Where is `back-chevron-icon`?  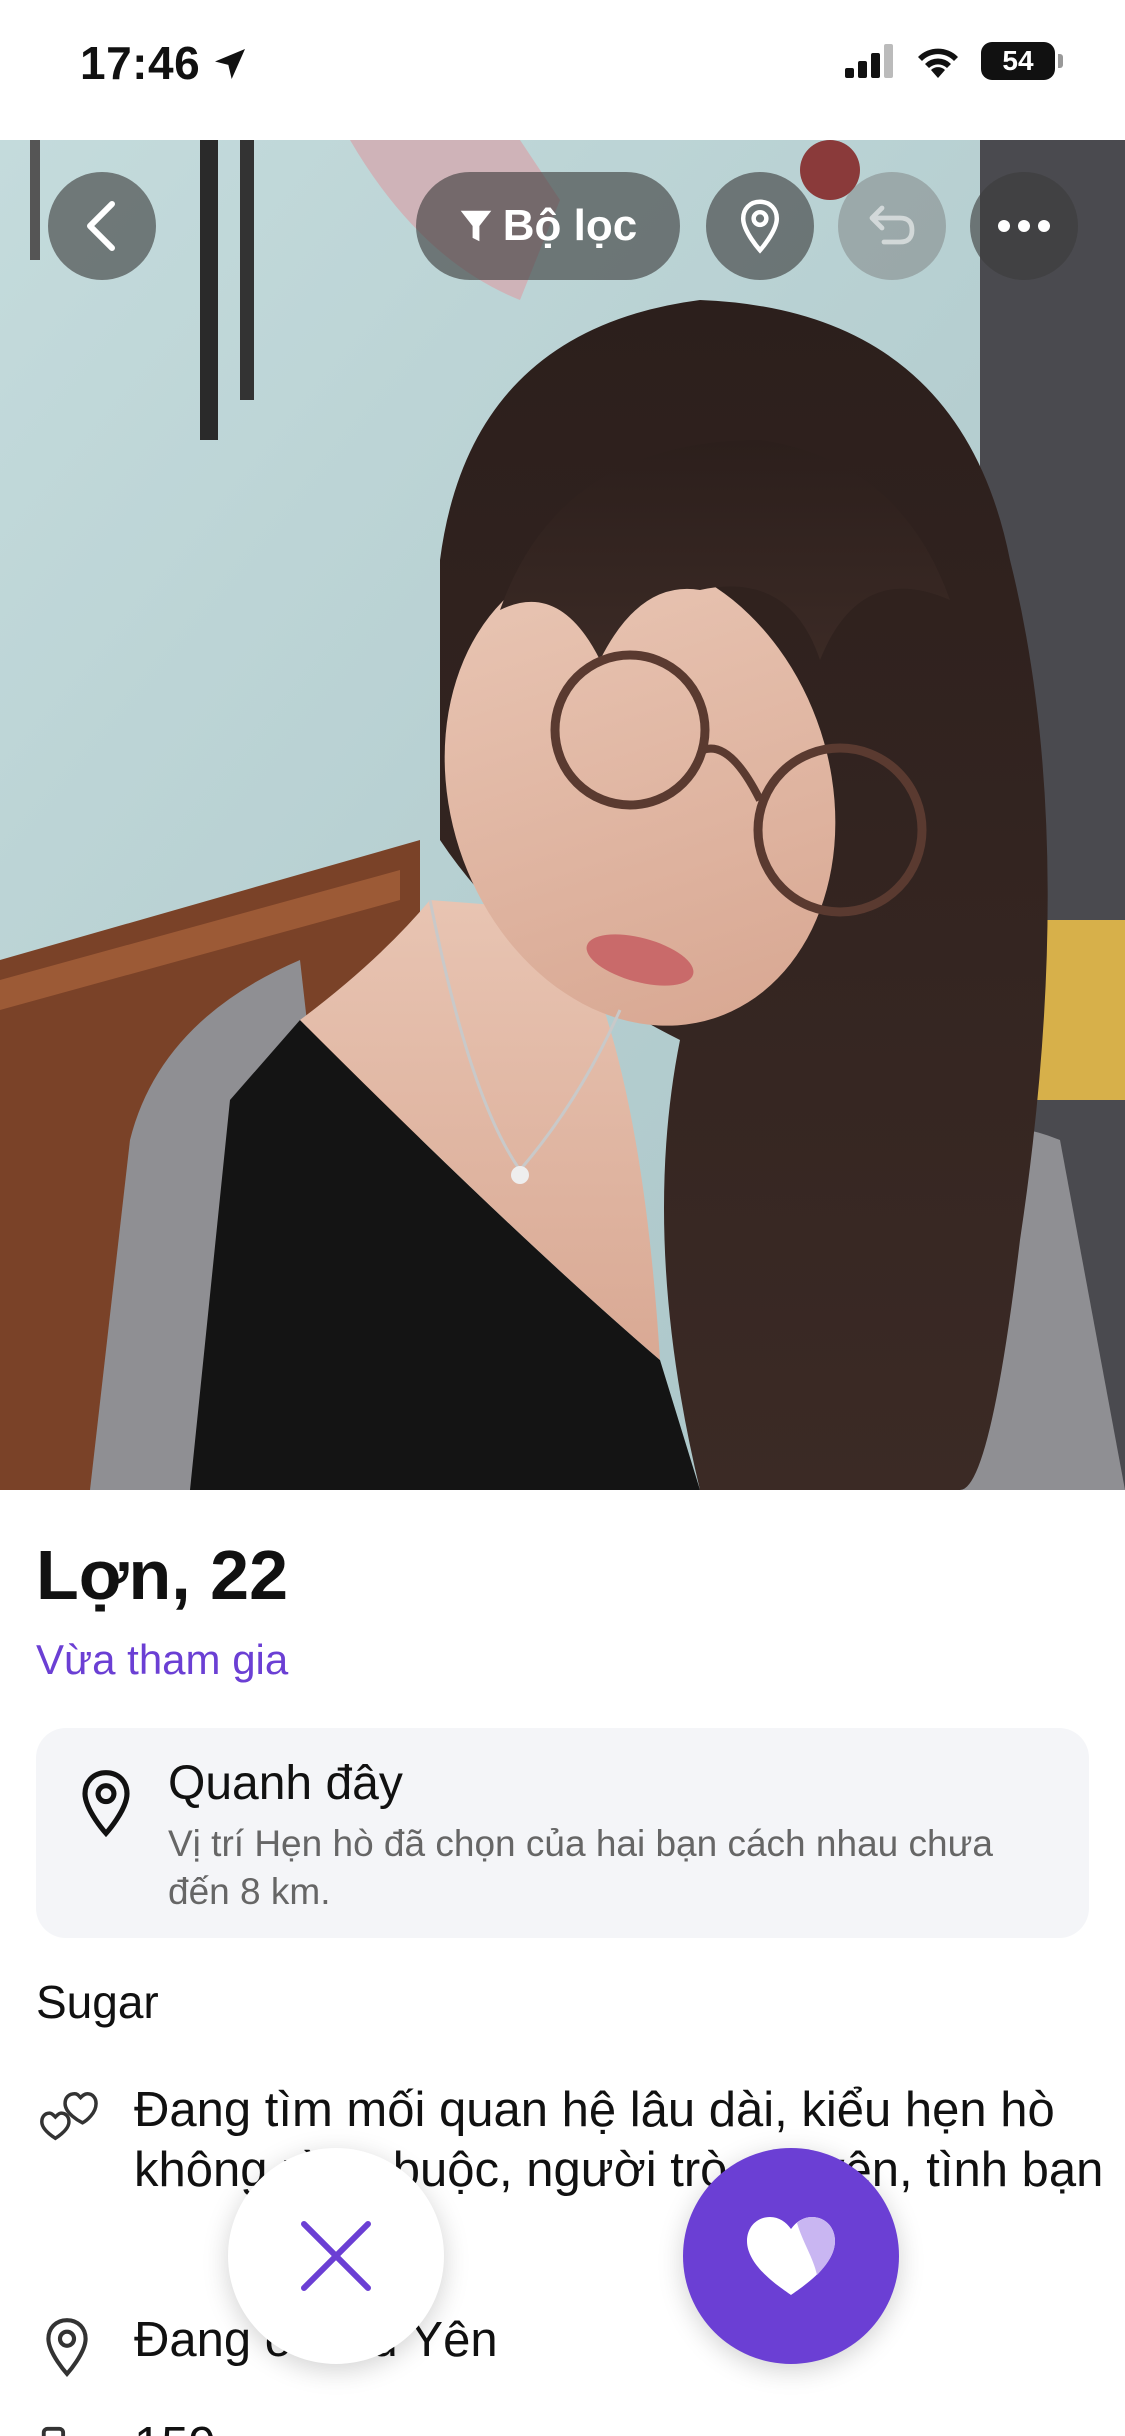 back-chevron-icon is located at coordinates (101, 226).